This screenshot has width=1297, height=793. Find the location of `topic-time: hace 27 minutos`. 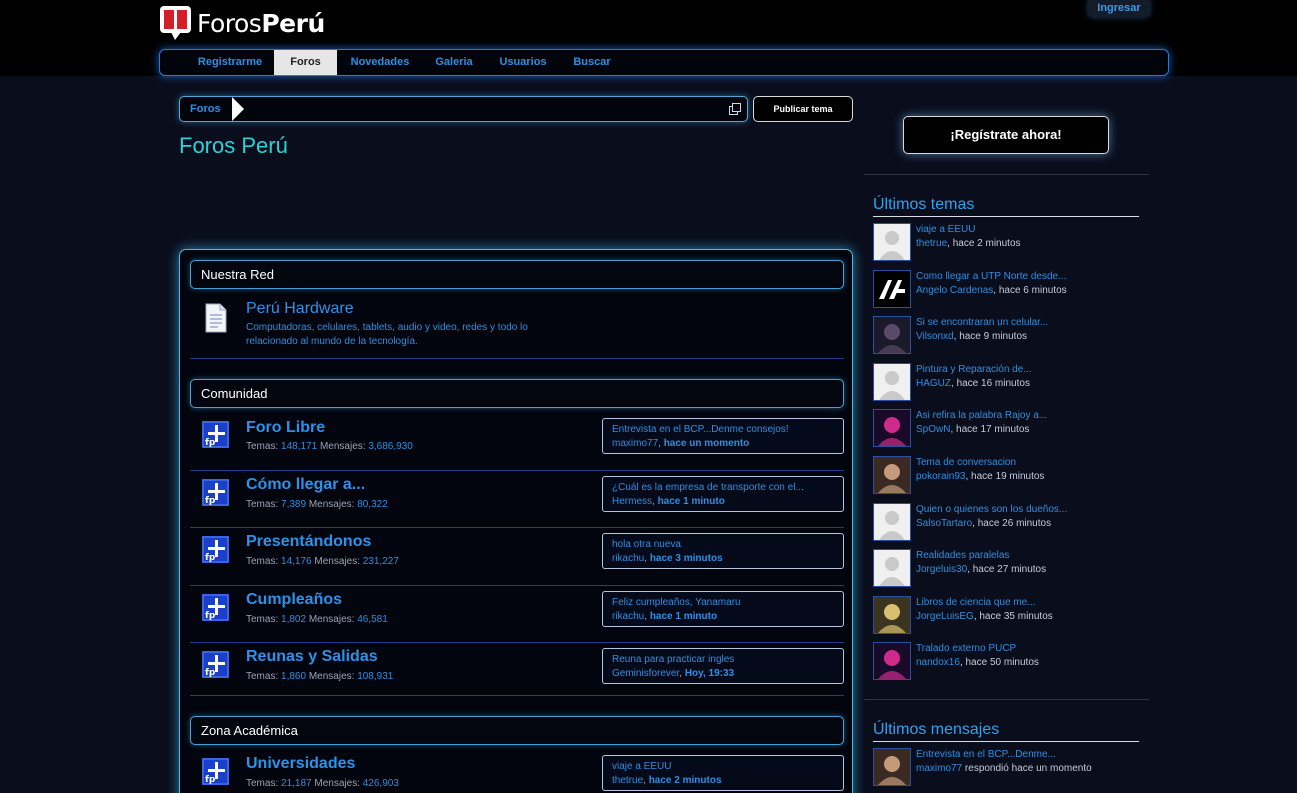

topic-time: hace 27 minutos is located at coordinates (1009, 570).